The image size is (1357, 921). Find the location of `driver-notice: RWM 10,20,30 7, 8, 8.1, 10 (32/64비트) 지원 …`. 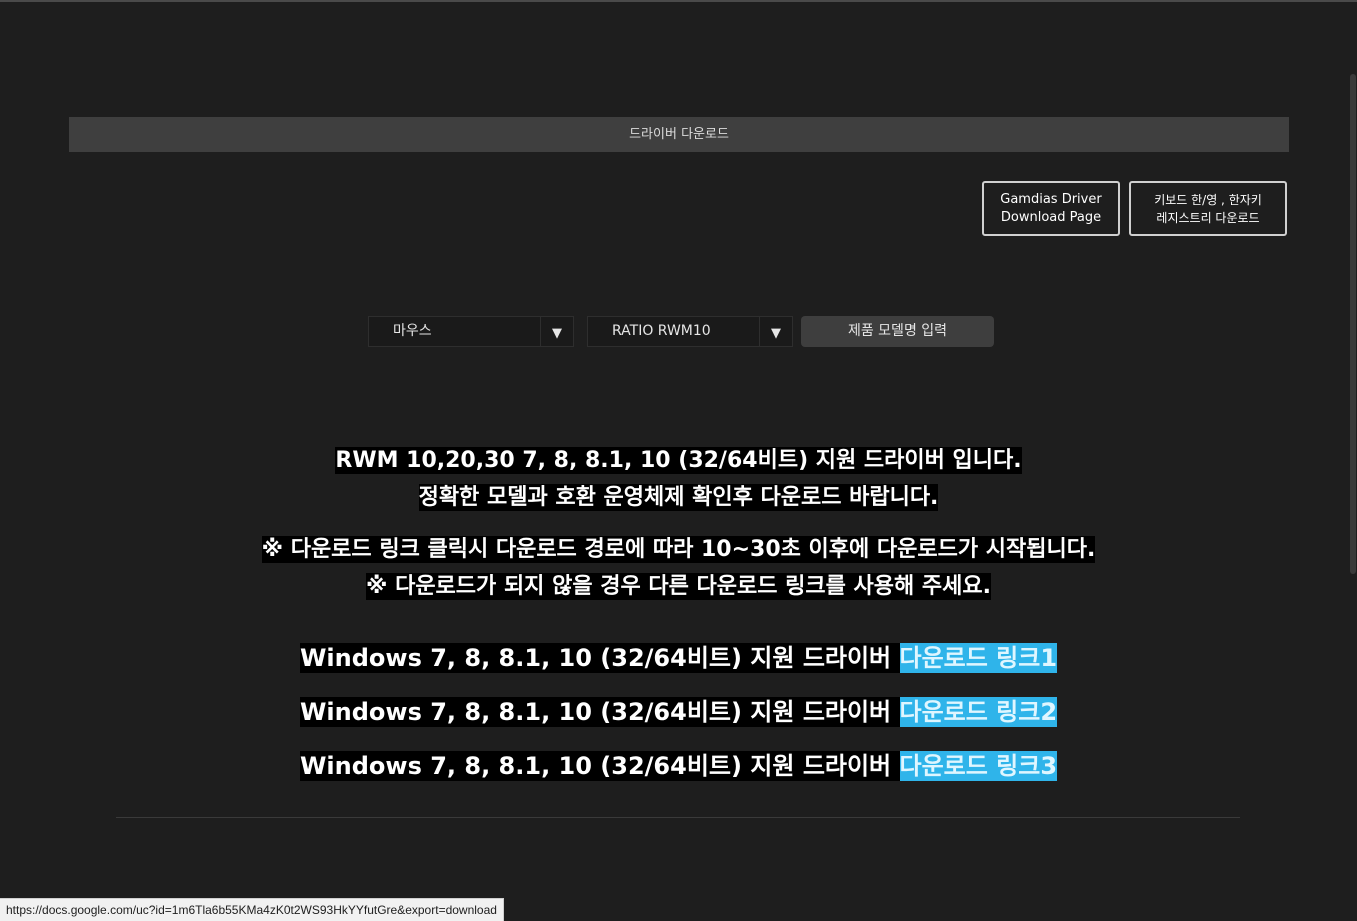

driver-notice: RWM 10,20,30 7, 8, 8.1, 10 (32/64비트) 지원 … is located at coordinates (678, 480).